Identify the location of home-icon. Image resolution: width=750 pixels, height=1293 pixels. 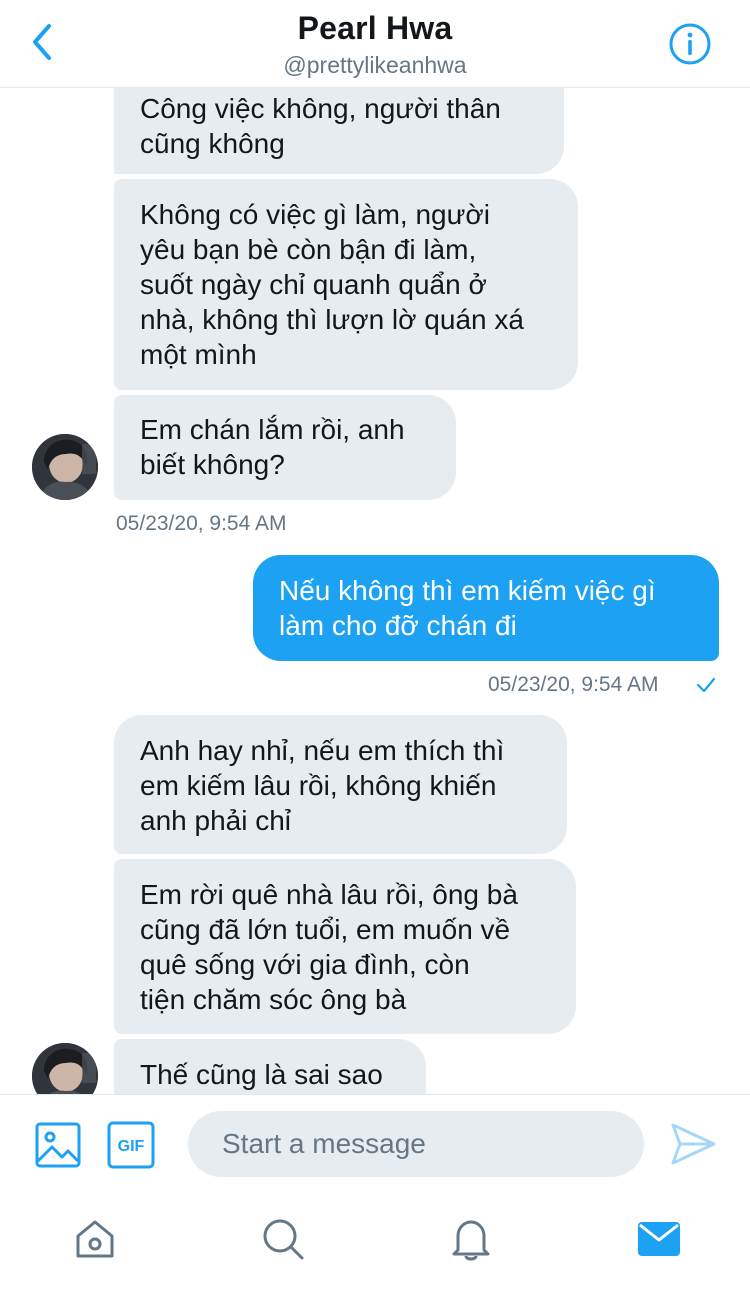
(95, 1239).